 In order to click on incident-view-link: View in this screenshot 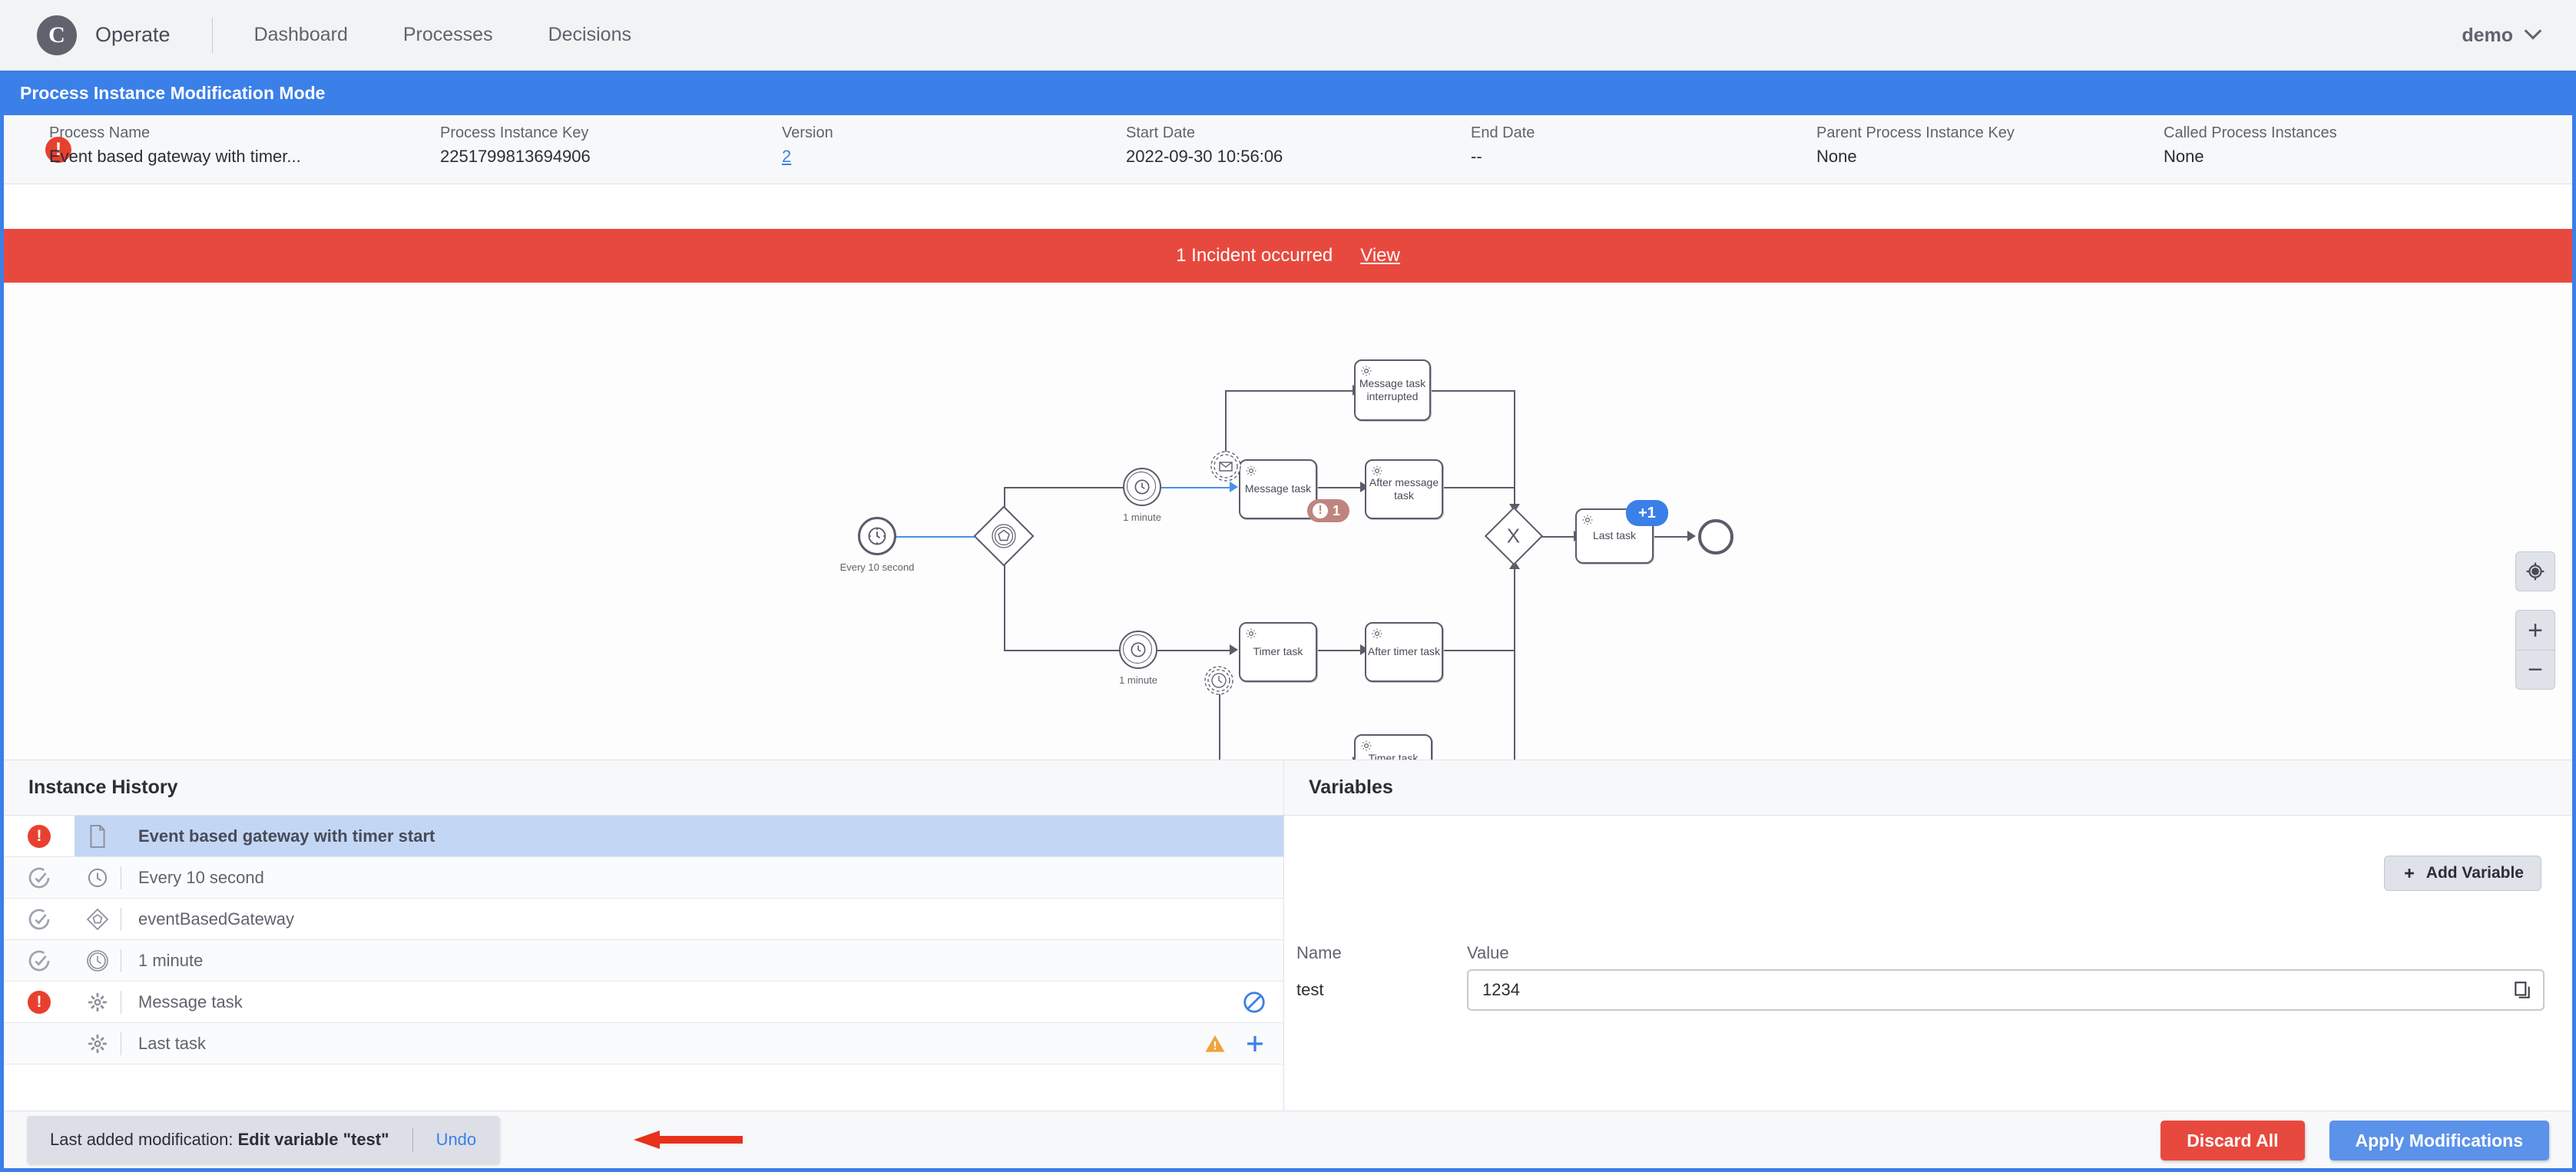, I will do `click(1380, 256)`.